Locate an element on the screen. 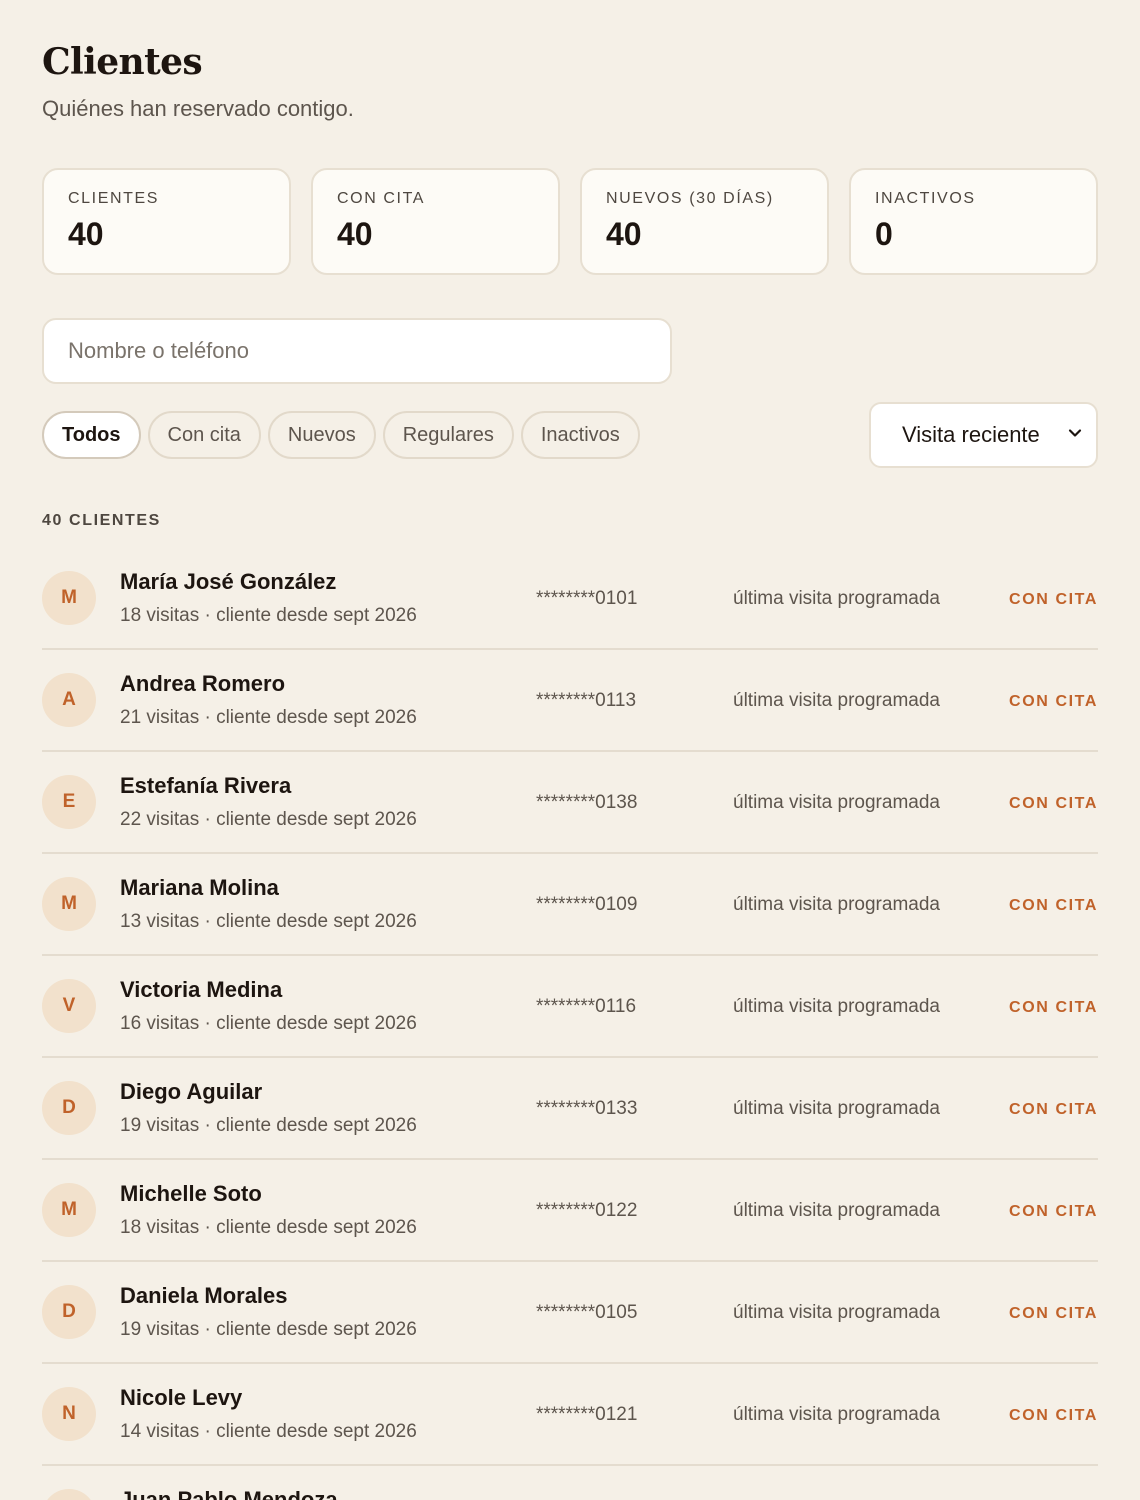 The width and height of the screenshot is (1140, 1500). client-name: Diego Aguilar is located at coordinates (191, 1091).